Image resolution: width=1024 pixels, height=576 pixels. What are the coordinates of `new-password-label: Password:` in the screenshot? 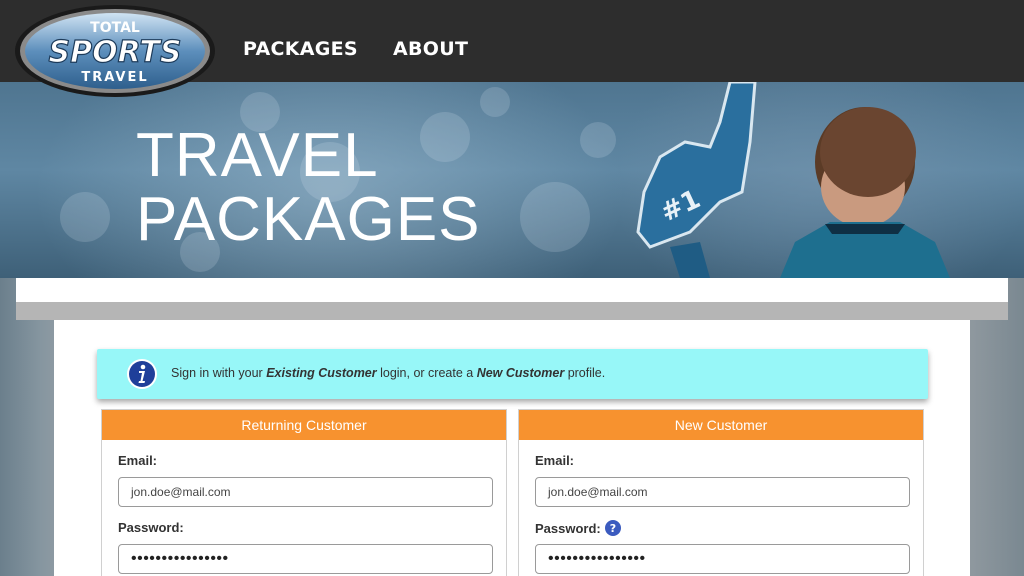 It's located at (568, 528).